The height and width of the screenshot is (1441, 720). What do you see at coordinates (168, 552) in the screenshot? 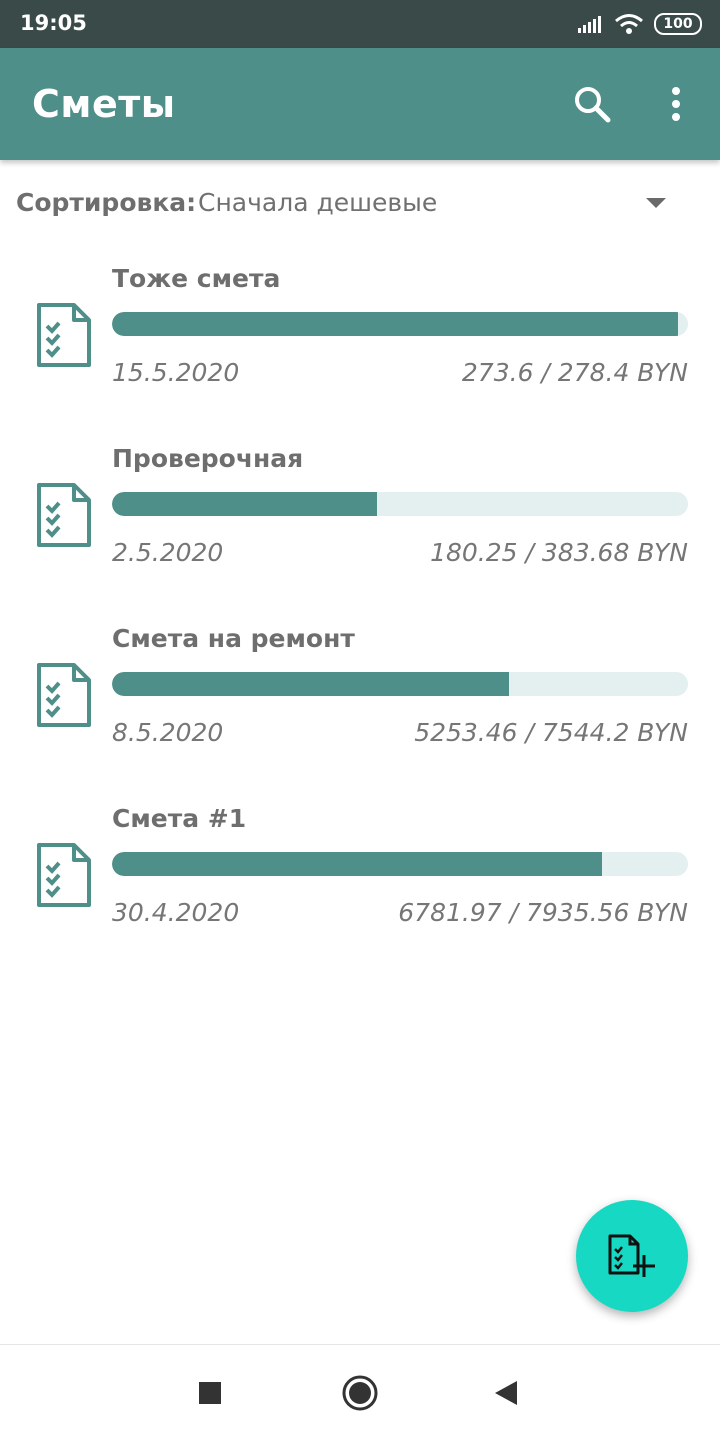
I see `estimate-date: 2.5.2020` at bounding box center [168, 552].